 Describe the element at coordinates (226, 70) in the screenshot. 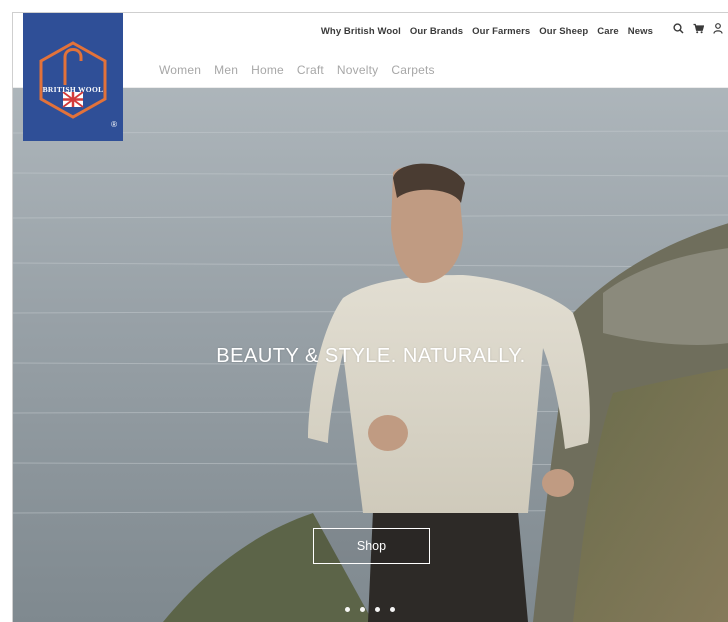

I see `category-men: Men` at that location.